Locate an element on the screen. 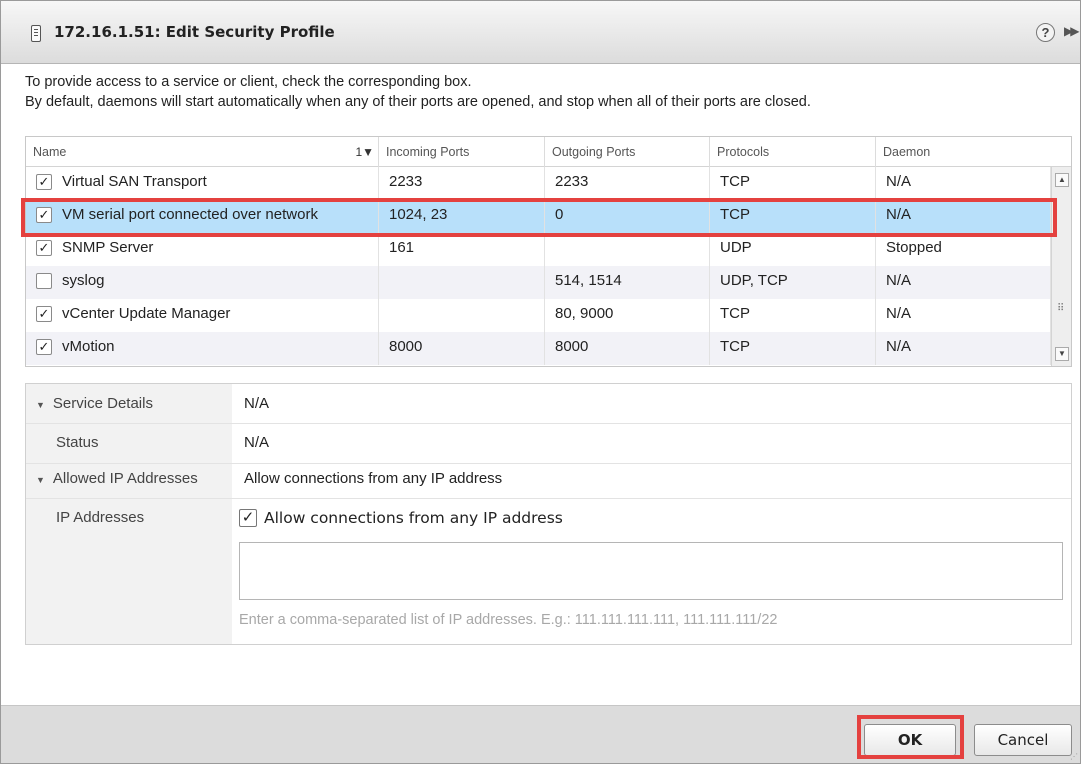 The height and width of the screenshot is (764, 1081). outgoing-ports-cell: 514, 1514 is located at coordinates (627, 282).